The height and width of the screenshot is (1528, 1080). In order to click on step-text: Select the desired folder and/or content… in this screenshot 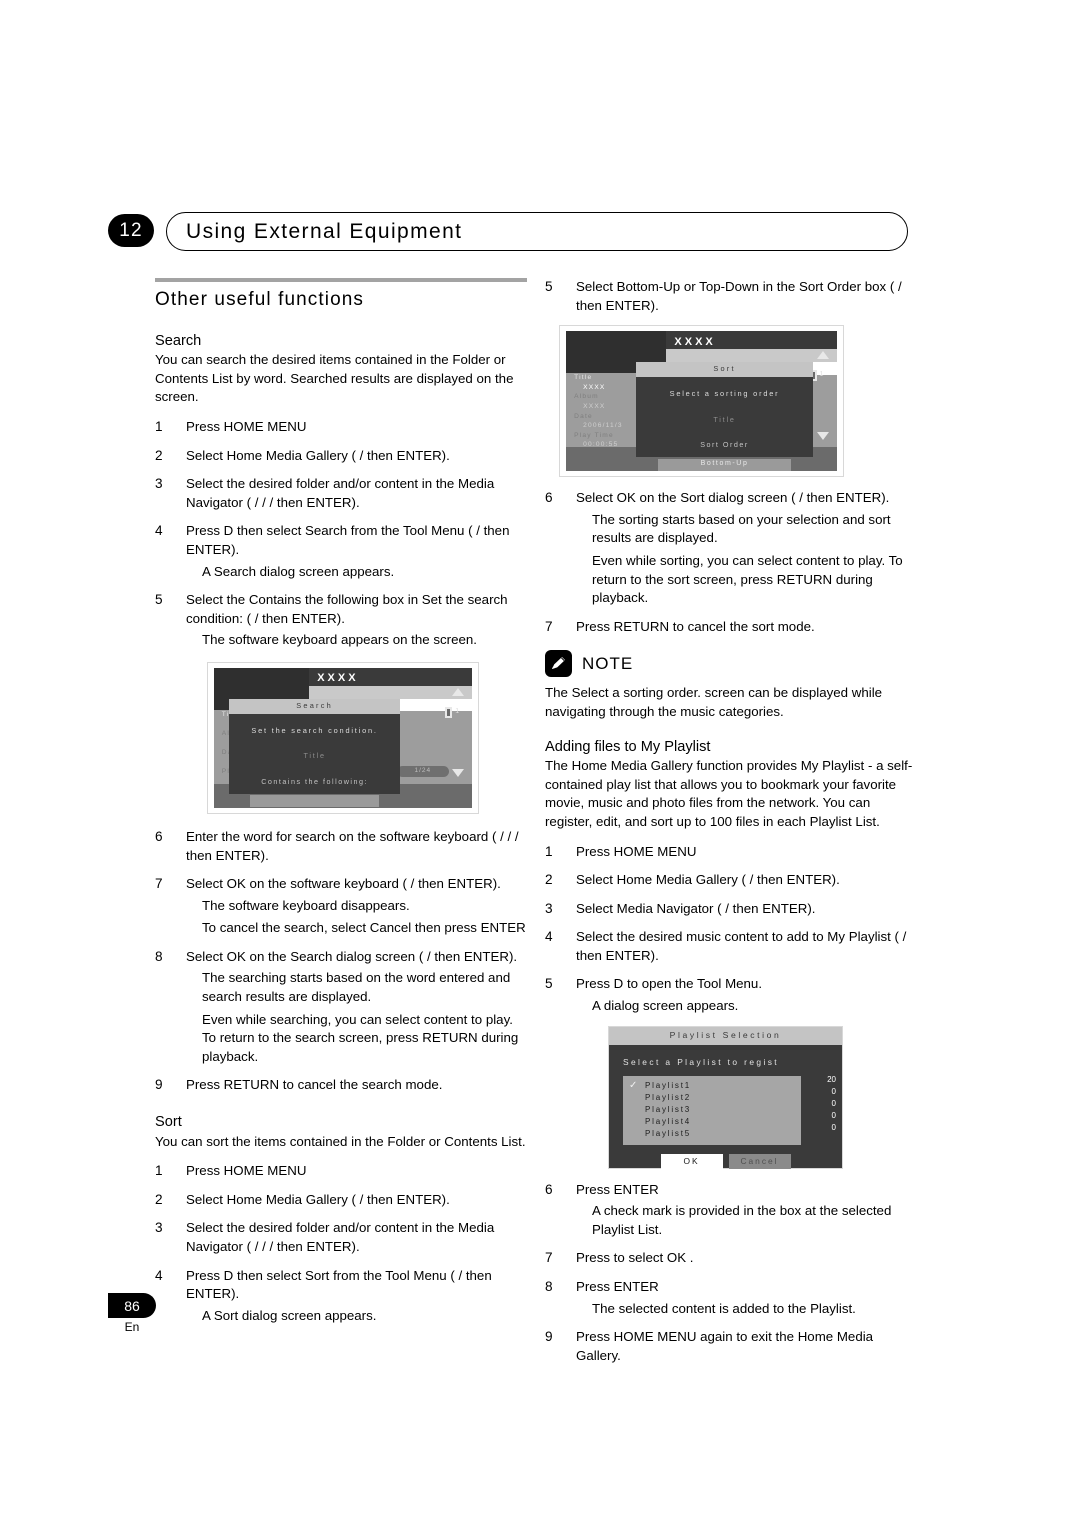, I will do `click(340, 493)`.